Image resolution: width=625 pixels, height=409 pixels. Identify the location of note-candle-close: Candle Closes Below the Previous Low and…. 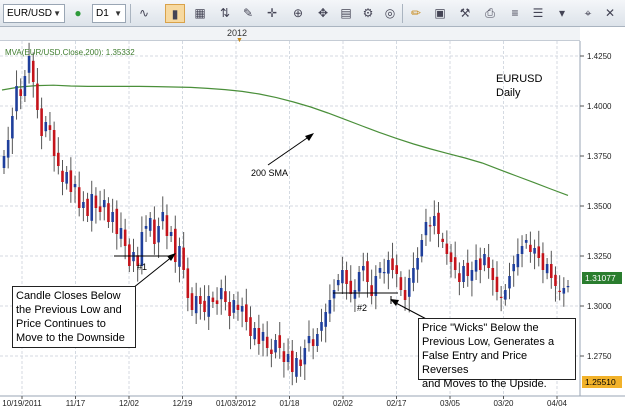
(74, 317).